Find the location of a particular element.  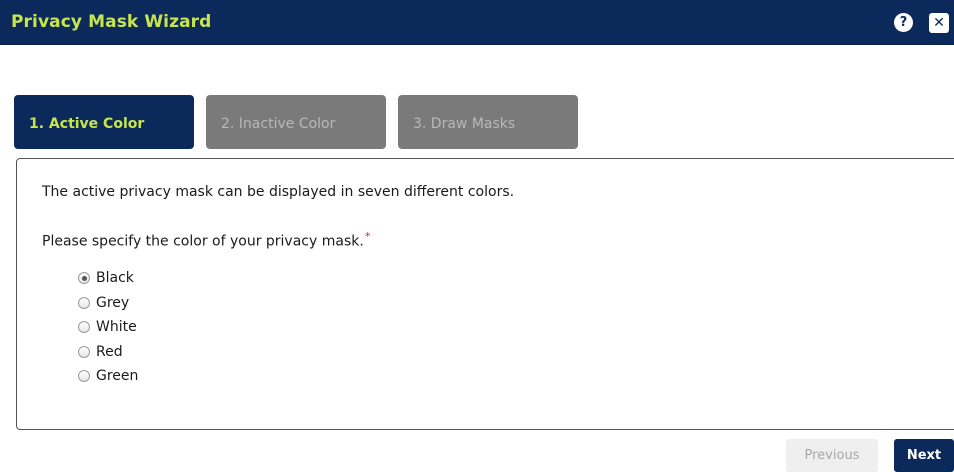

radio-button-grey is located at coordinates (84, 302).